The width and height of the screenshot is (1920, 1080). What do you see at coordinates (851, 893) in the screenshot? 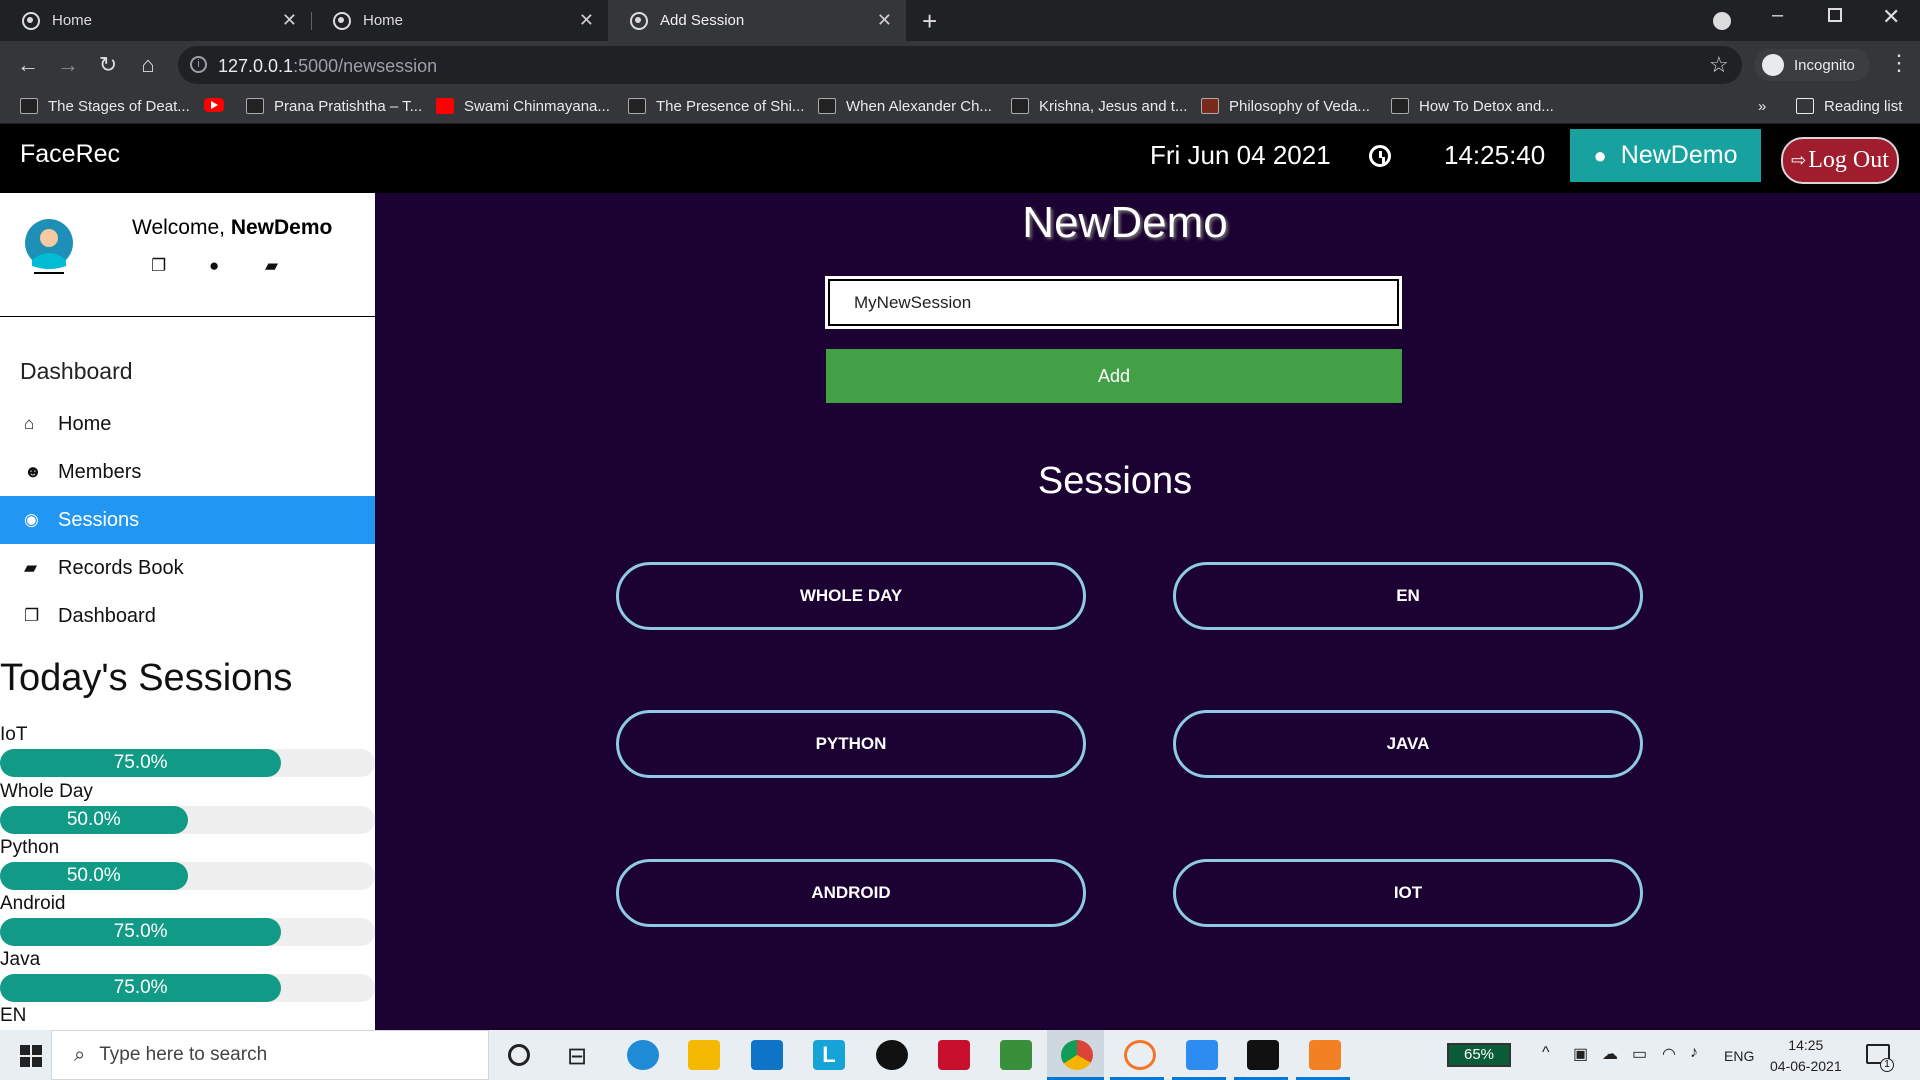
I see `session-button-android: ANDROID` at bounding box center [851, 893].